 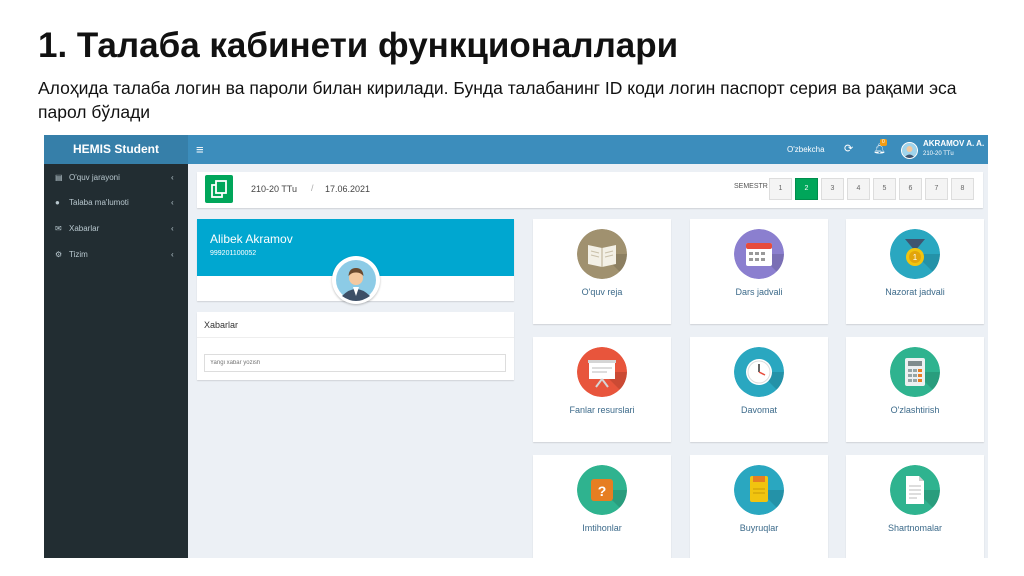 I want to click on tile-label: Buyruqlar, so click(x=759, y=528).